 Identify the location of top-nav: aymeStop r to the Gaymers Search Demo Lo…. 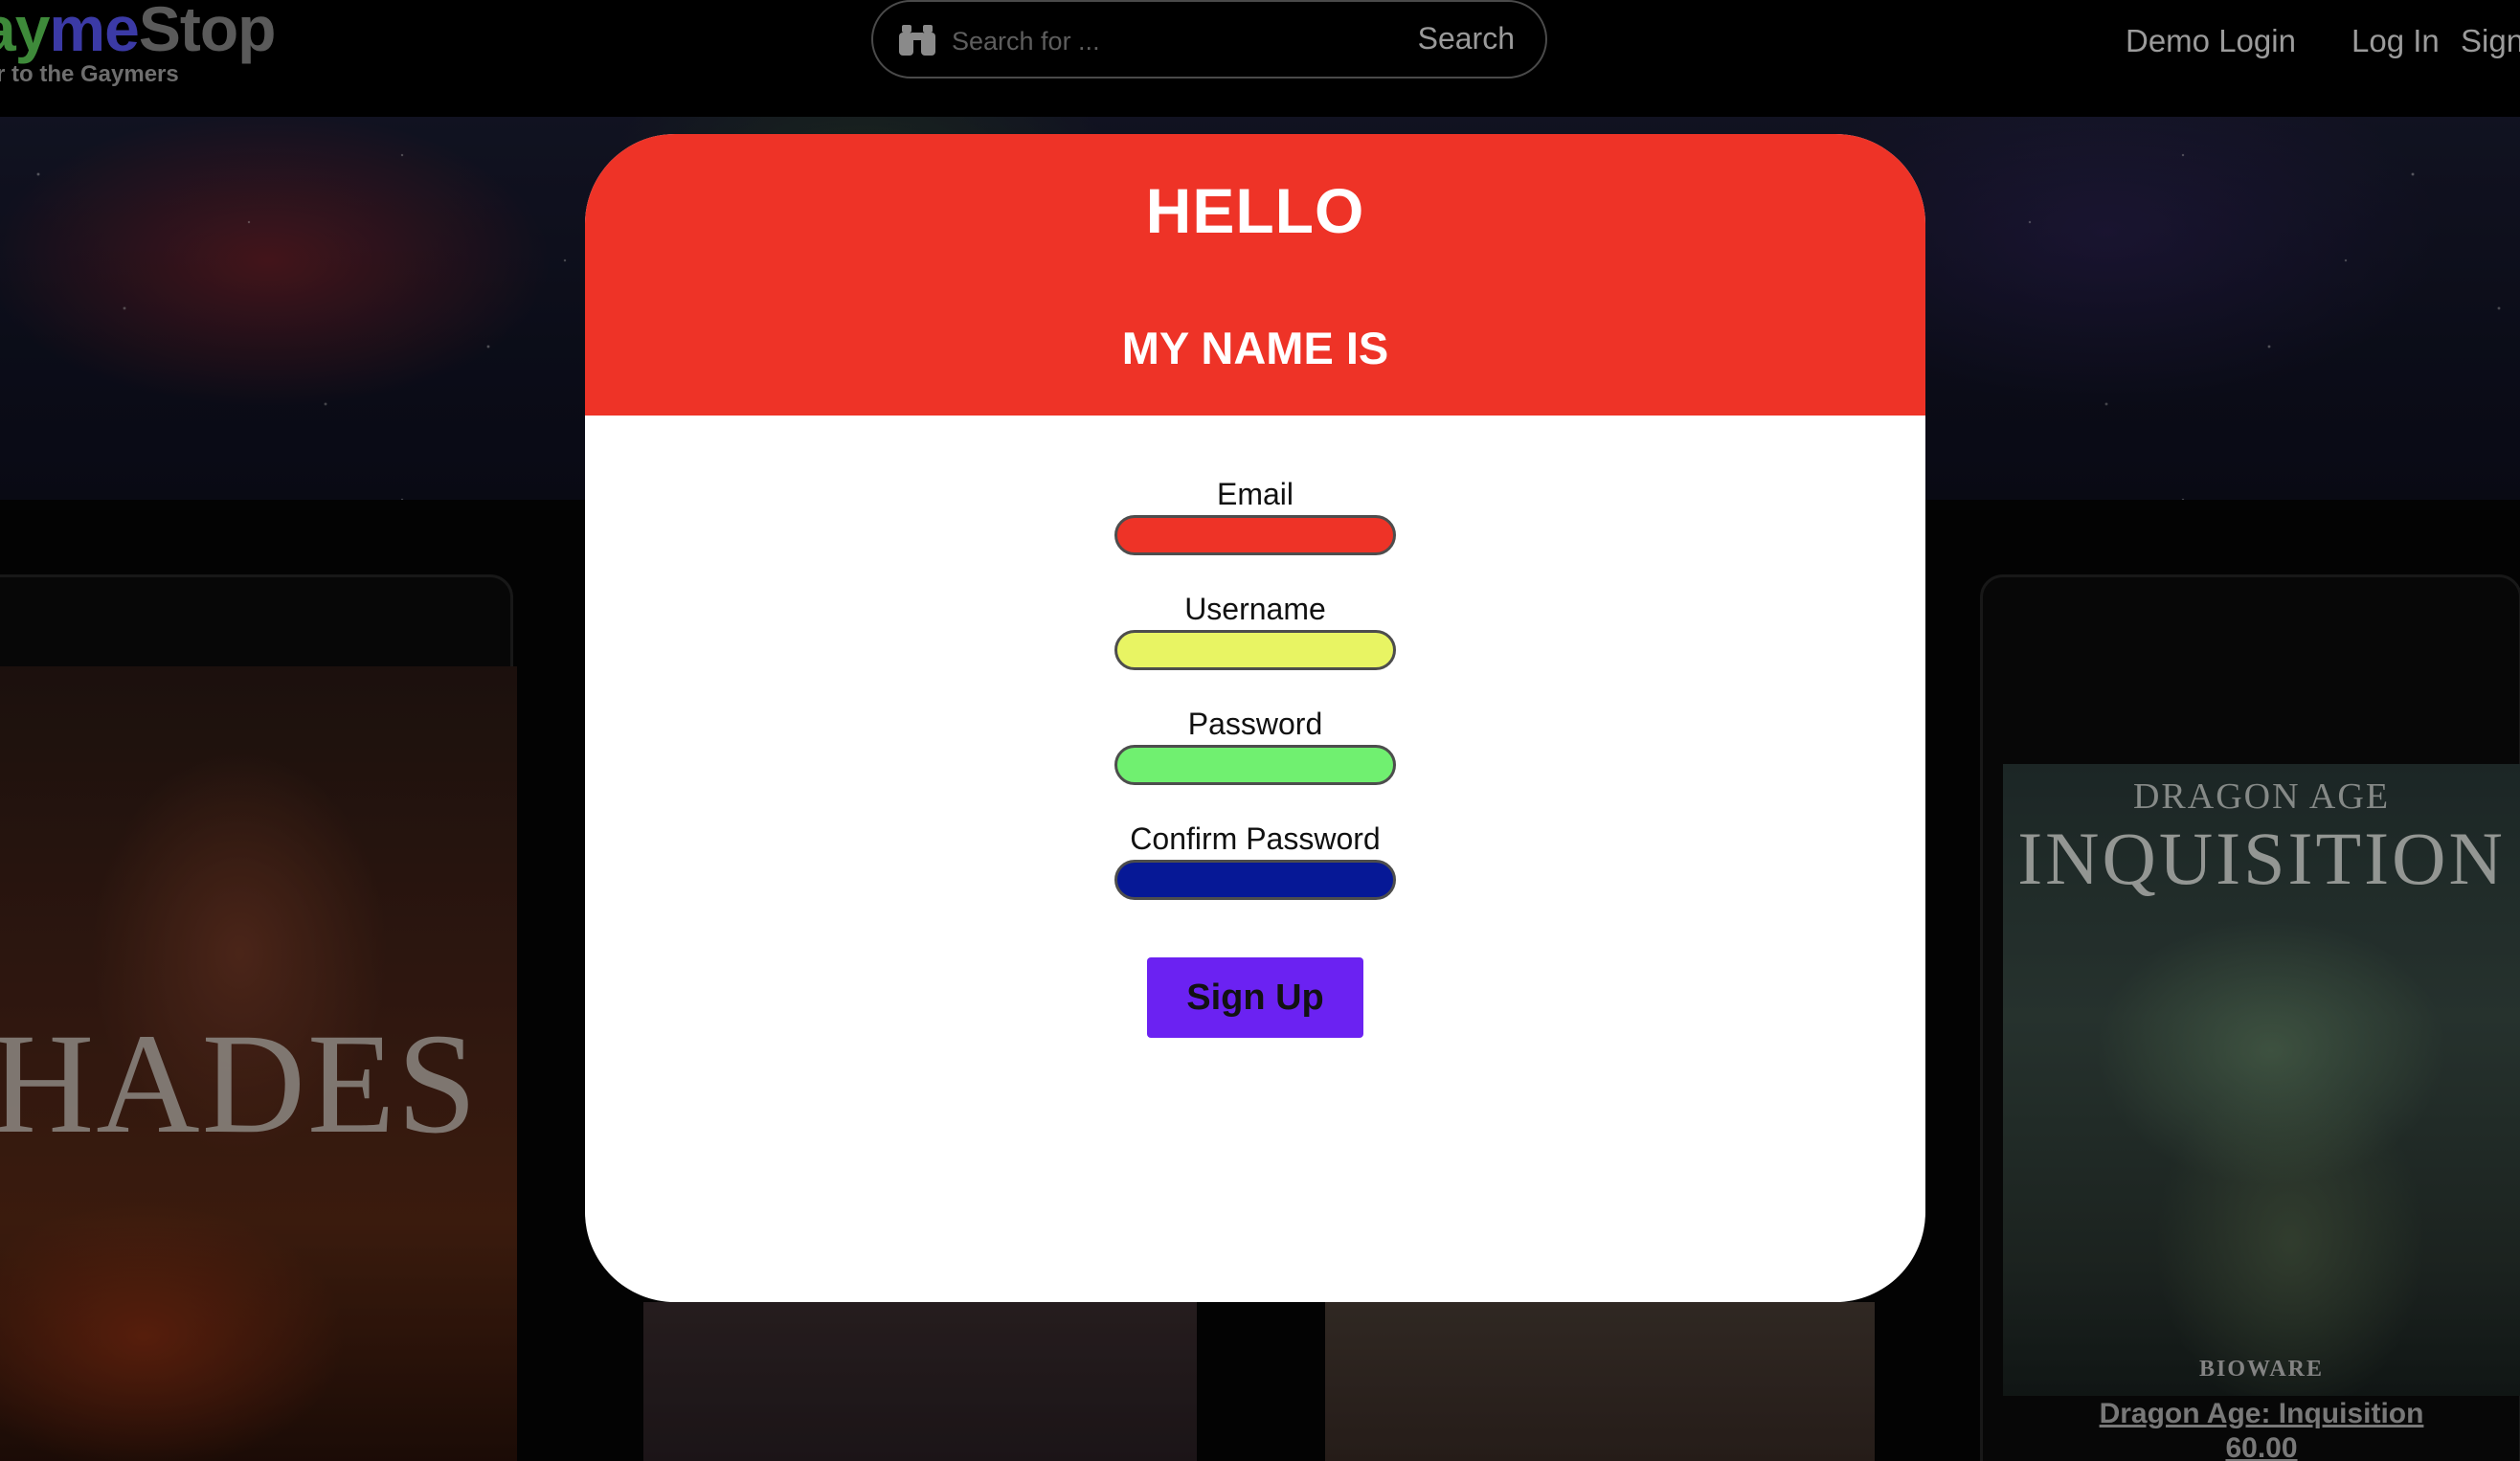
(1260, 58).